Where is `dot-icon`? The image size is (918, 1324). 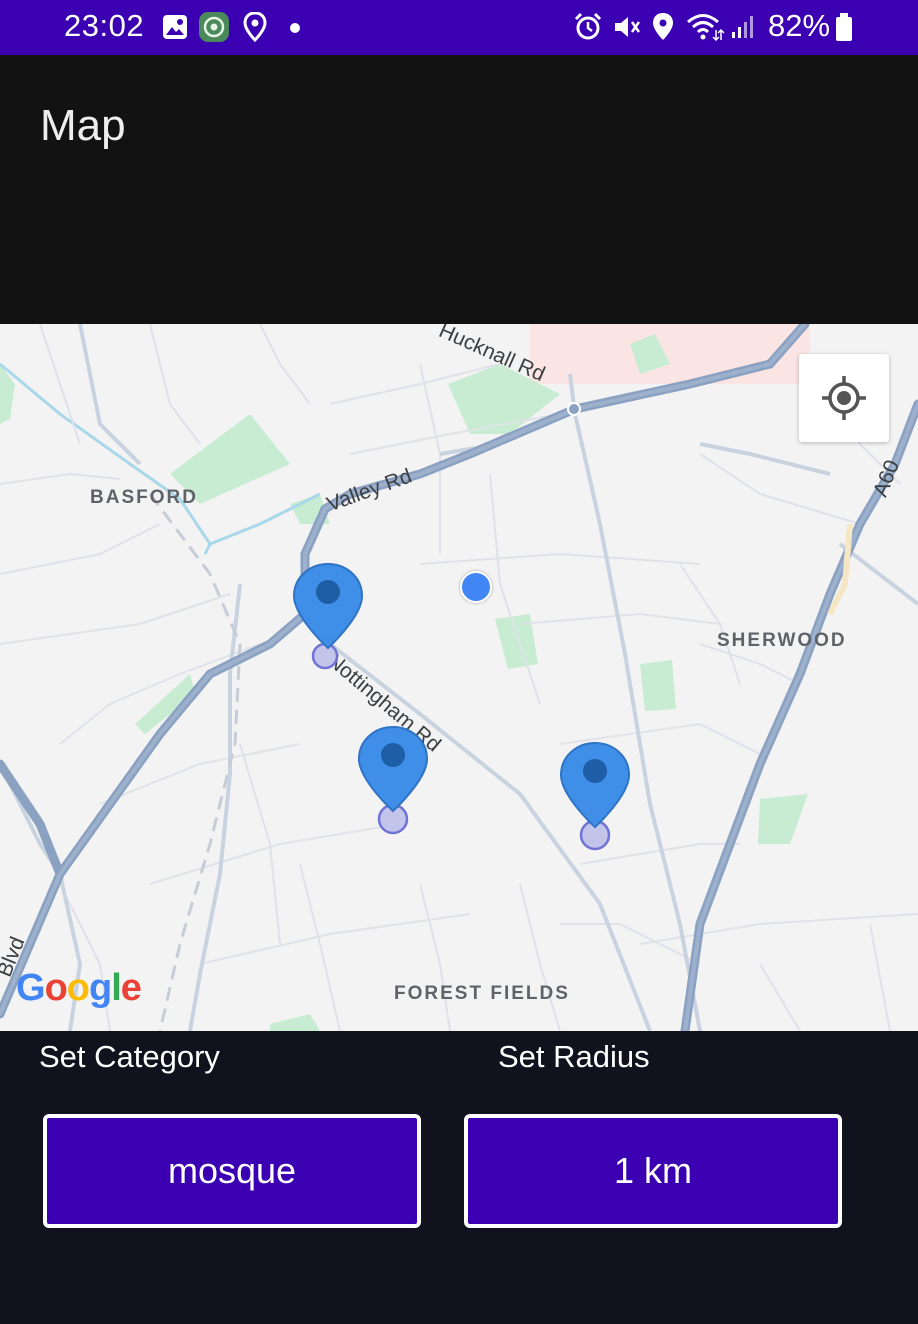 dot-icon is located at coordinates (295, 28).